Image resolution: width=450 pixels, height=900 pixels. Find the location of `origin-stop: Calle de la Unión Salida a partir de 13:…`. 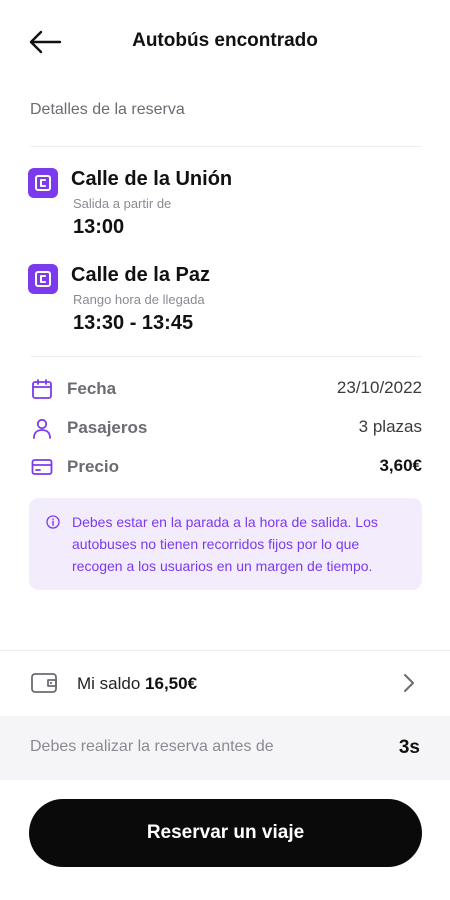

origin-stop: Calle de la Unión Salida a partir de 13:… is located at coordinates (228, 204).